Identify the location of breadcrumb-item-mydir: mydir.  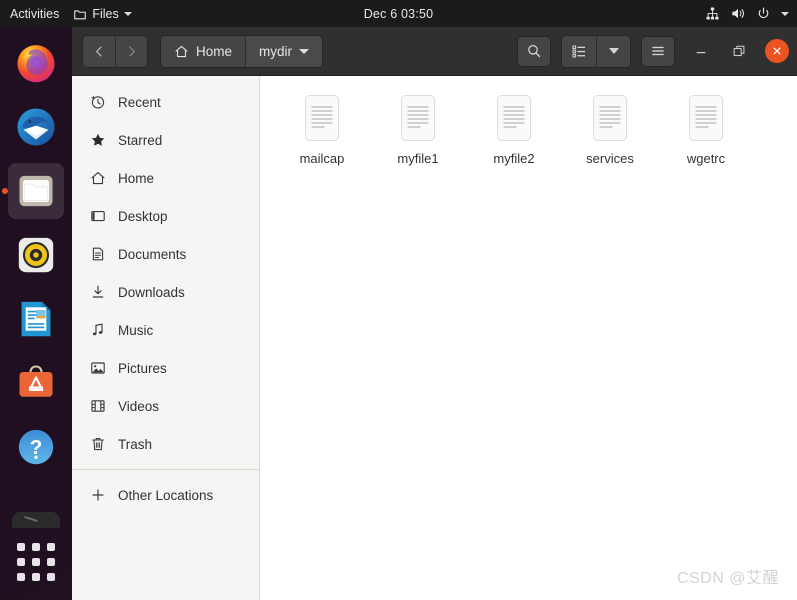
(284, 51).